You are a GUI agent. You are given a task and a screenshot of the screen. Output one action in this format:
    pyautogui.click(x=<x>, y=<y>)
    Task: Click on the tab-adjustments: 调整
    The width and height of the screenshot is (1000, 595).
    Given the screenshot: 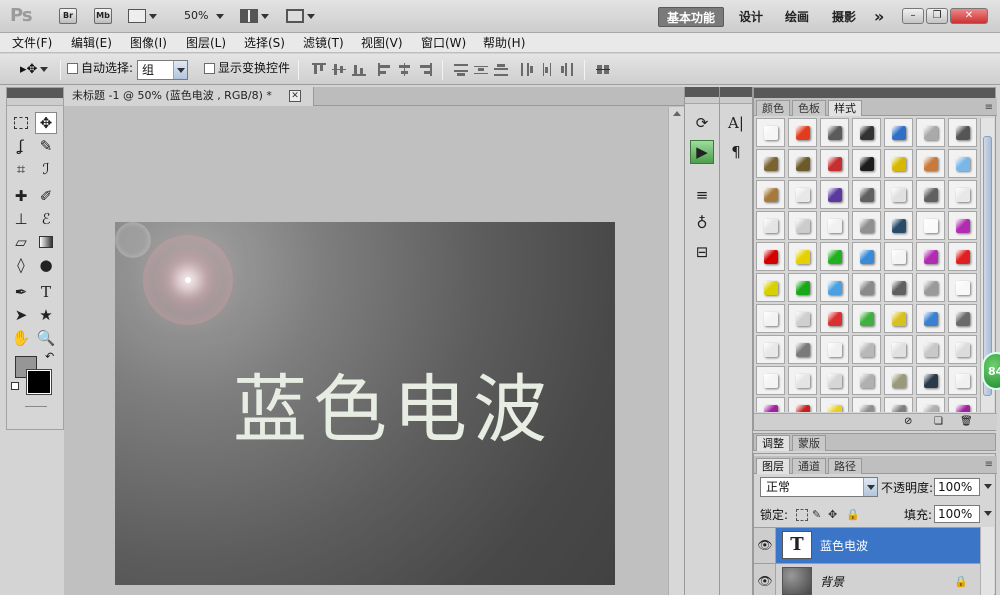 What is the action you would take?
    pyautogui.click(x=773, y=443)
    